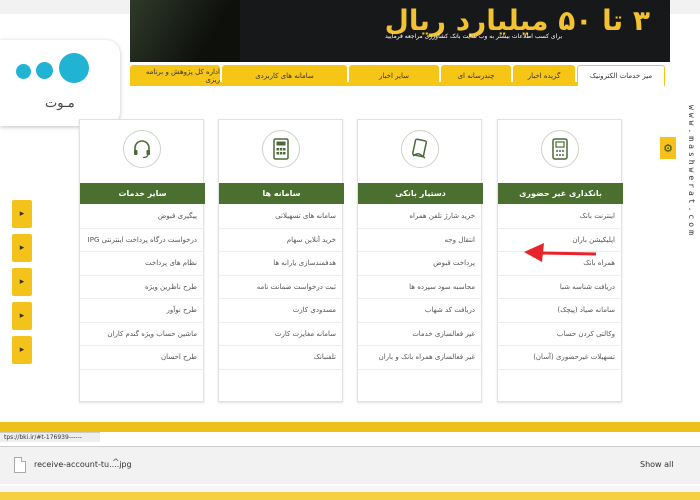 The width and height of the screenshot is (700, 500). Describe the element at coordinates (142, 358) in the screenshot. I see `list-item: طرح احسان` at that location.